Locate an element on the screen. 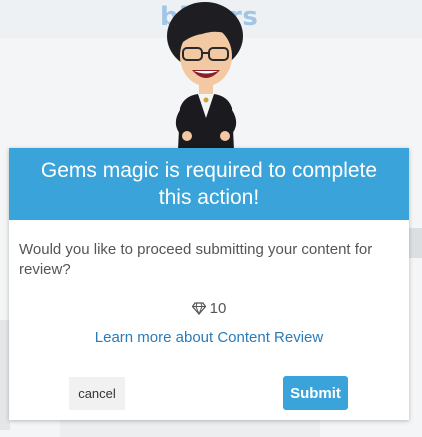 This screenshot has height=437, width=422. learn-more-link: Learn more about Content Review is located at coordinates (209, 337).